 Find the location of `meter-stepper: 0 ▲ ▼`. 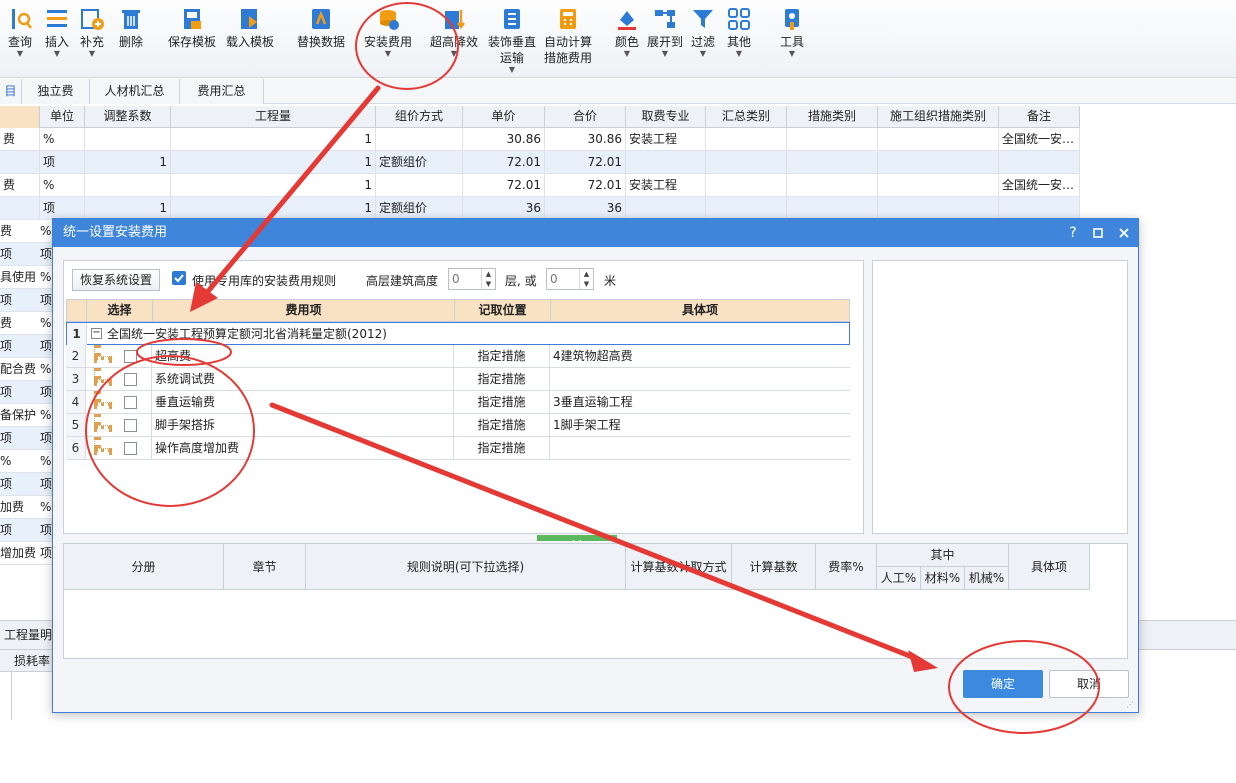

meter-stepper: 0 ▲ ▼ is located at coordinates (570, 279).